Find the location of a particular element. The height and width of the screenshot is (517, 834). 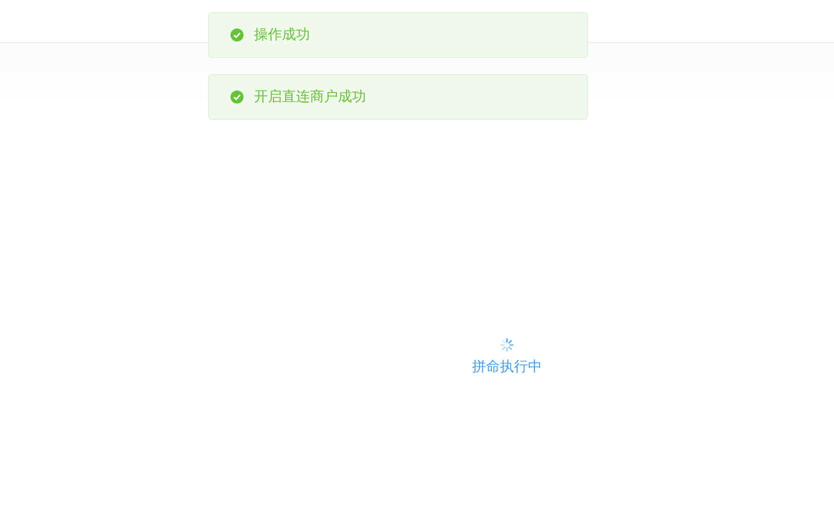

message-text: 操作成功 is located at coordinates (282, 35).